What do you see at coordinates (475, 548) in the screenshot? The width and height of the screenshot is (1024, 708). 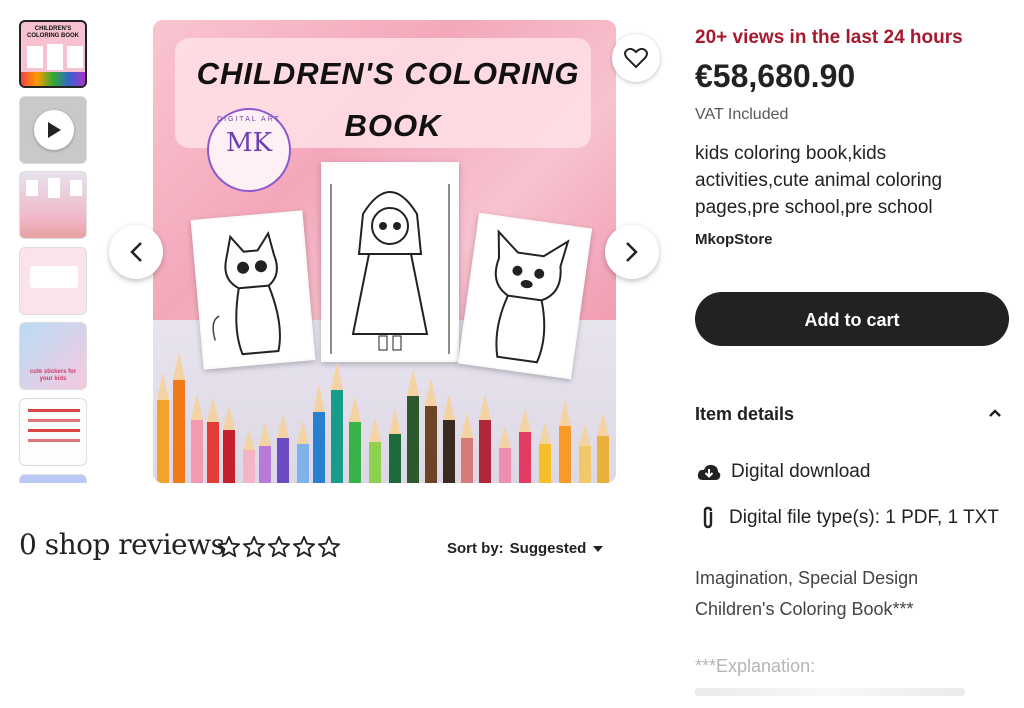 I see `sort-label: Sort by:` at bounding box center [475, 548].